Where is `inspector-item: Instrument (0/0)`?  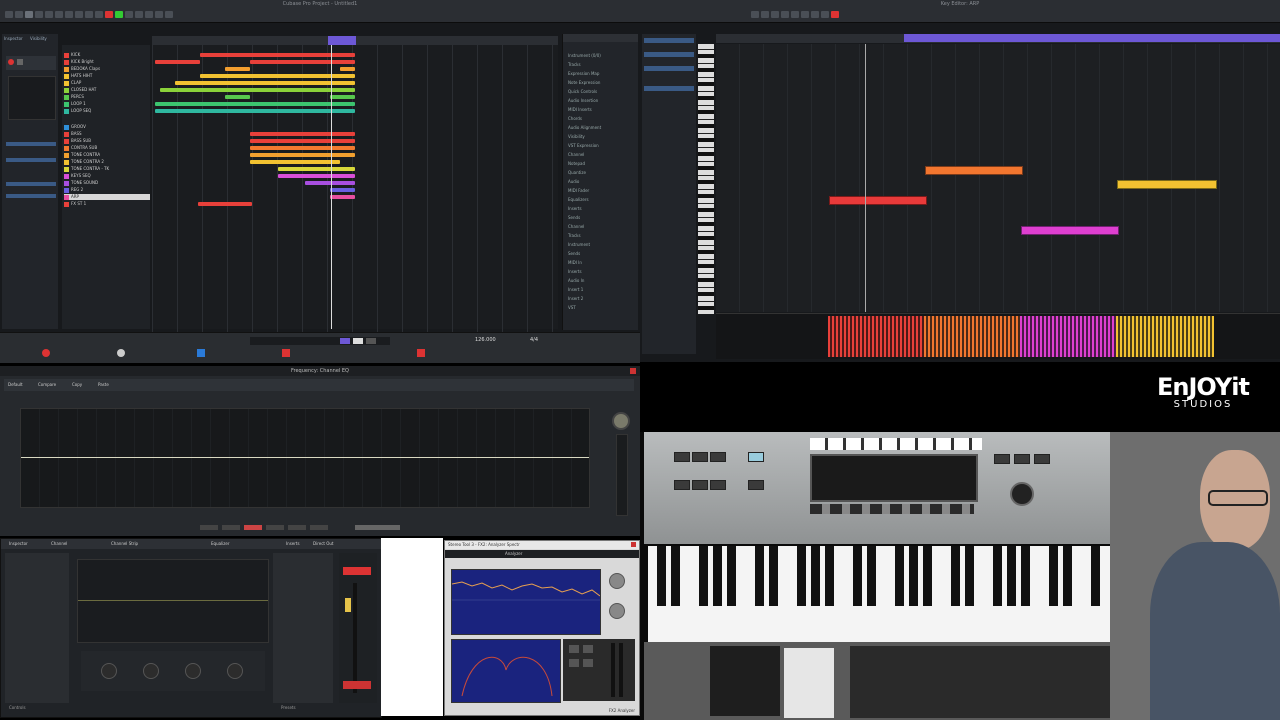 inspector-item: Instrument (0/0) is located at coordinates (584, 55).